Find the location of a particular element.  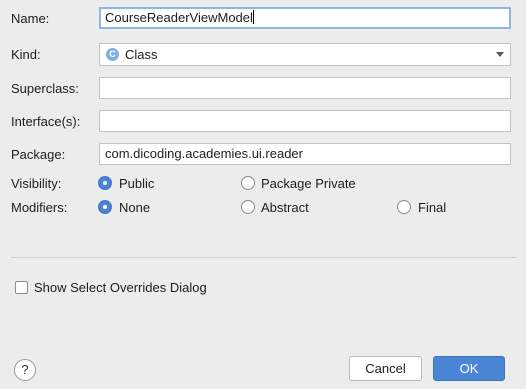

chevron-down-icon is located at coordinates (500, 54).